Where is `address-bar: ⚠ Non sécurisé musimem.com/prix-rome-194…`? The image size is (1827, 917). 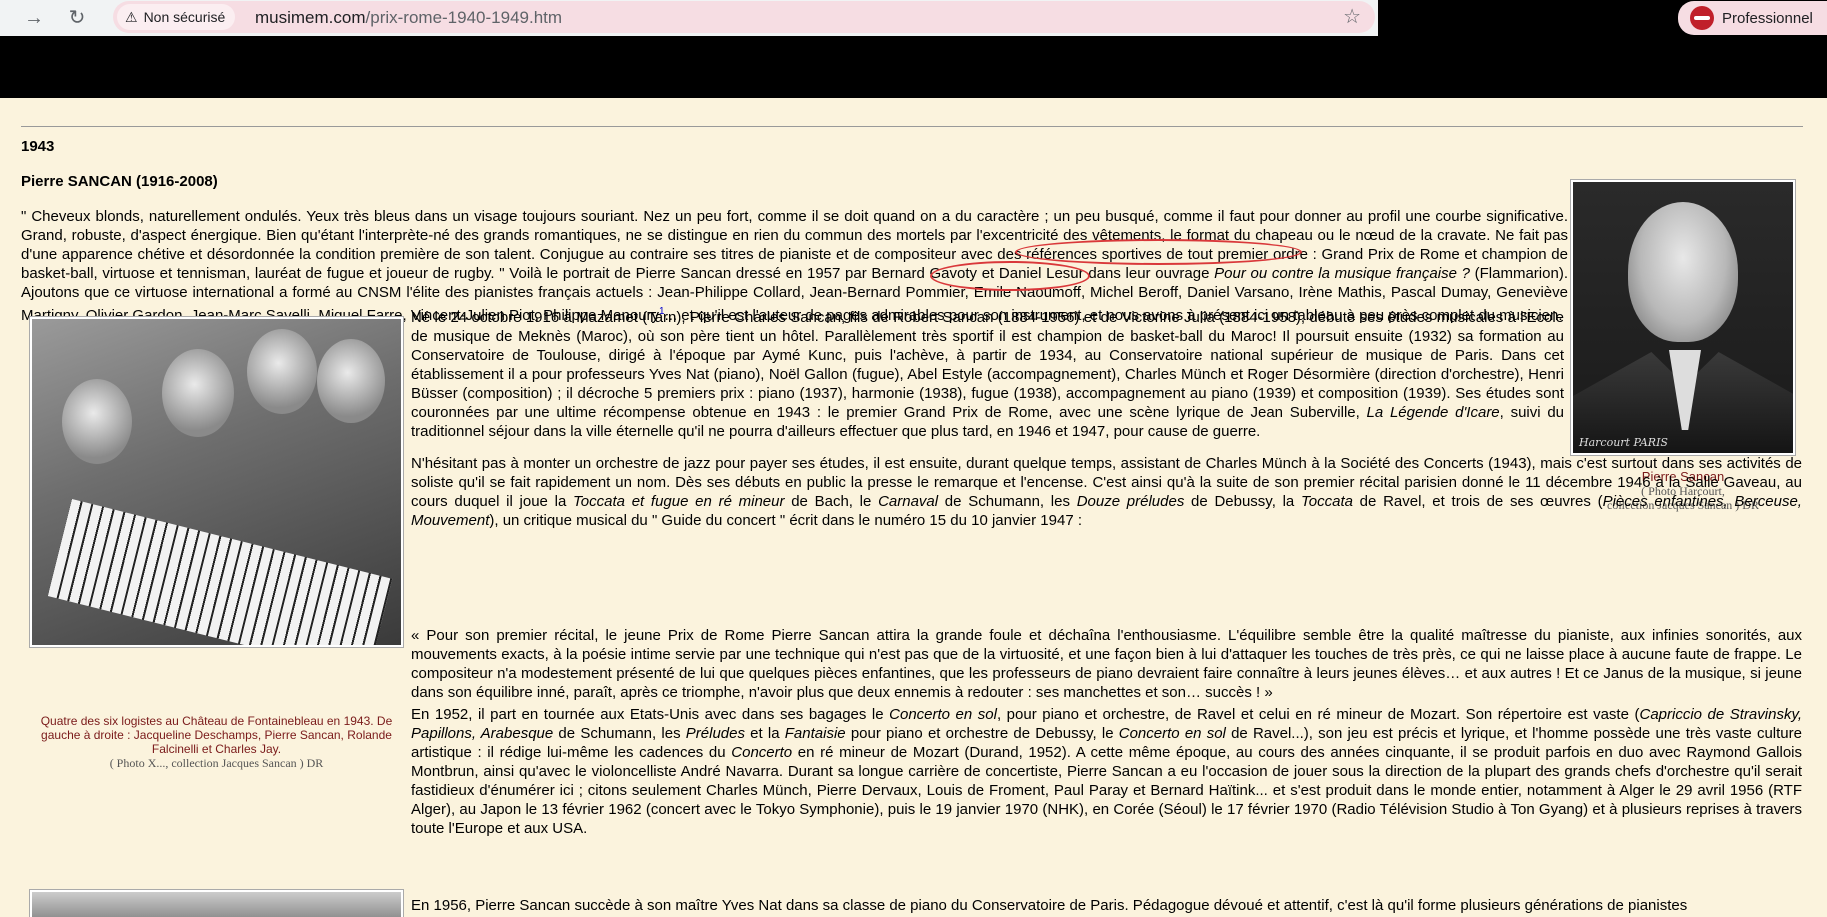 address-bar: ⚠ Non sécurisé musimem.com/prix-rome-194… is located at coordinates (744, 17).